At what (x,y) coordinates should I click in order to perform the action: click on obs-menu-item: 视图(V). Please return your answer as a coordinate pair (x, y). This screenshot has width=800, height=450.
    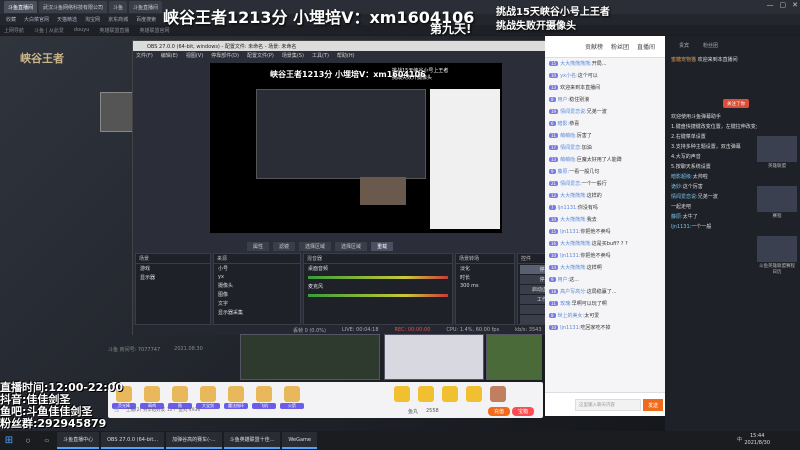
    Looking at the image, I should click on (194, 55).